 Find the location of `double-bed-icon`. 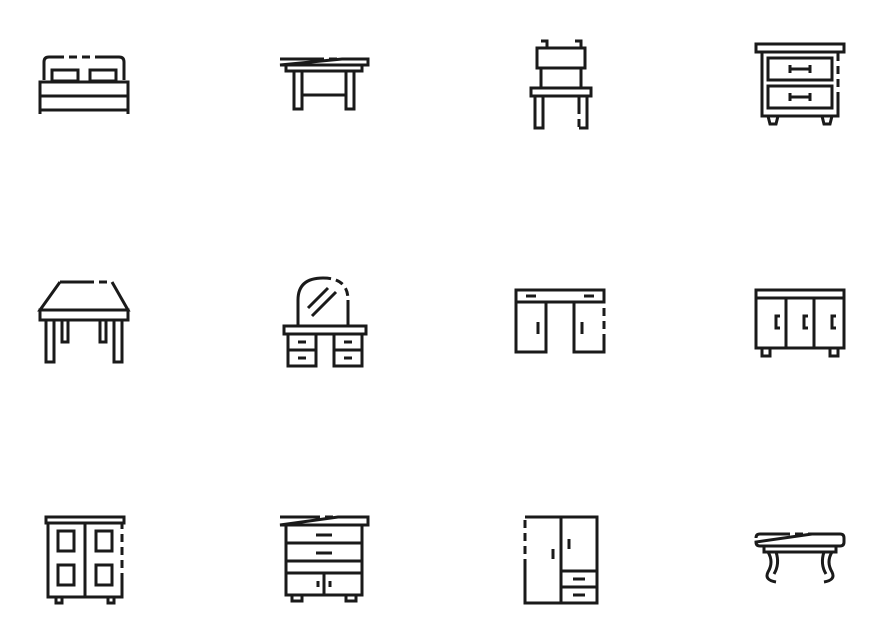

double-bed-icon is located at coordinates (84, 84).